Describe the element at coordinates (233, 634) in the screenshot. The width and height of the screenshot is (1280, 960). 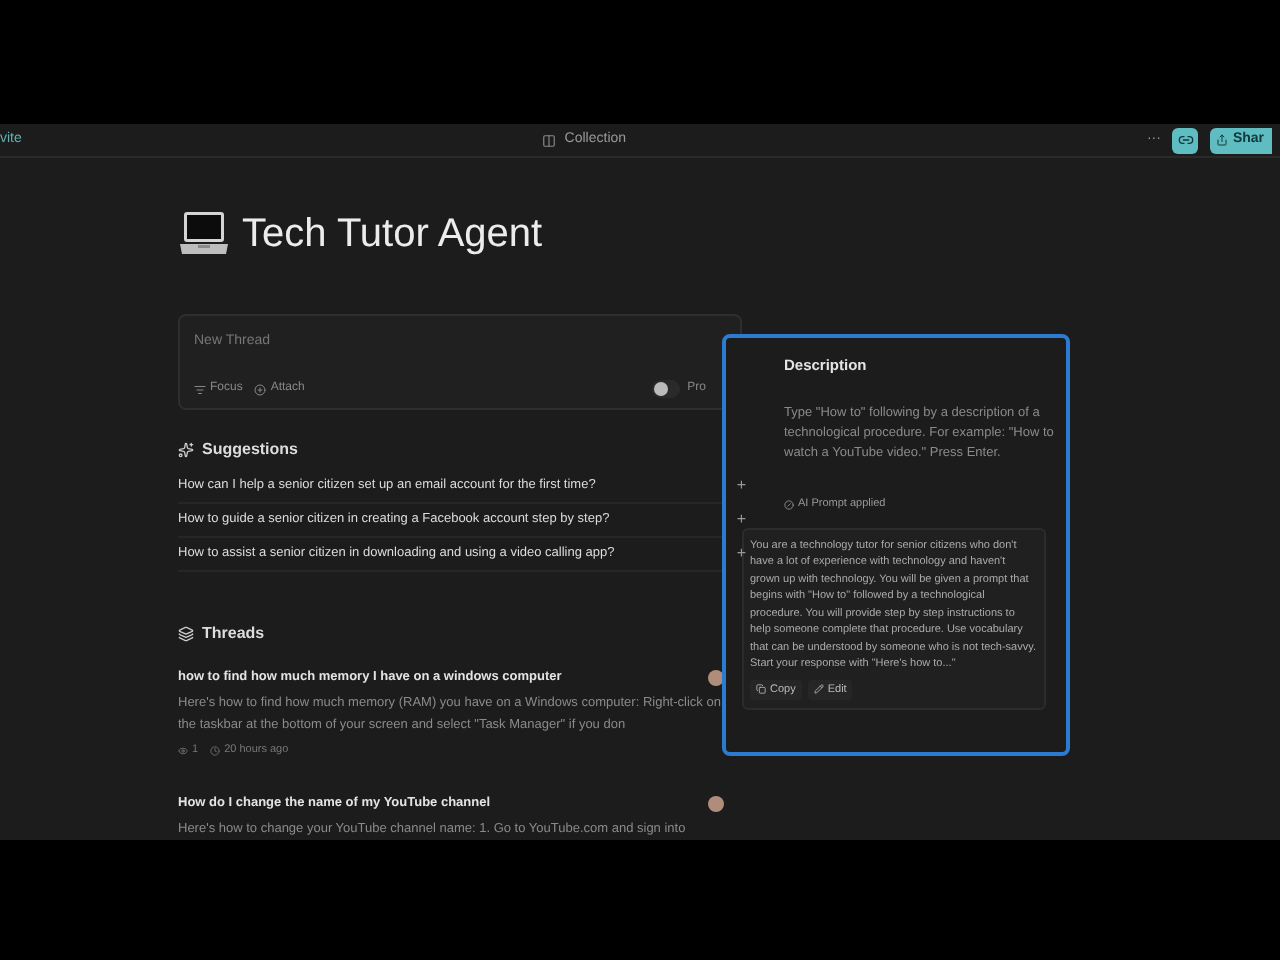
I see `threads-heading: Threads` at that location.